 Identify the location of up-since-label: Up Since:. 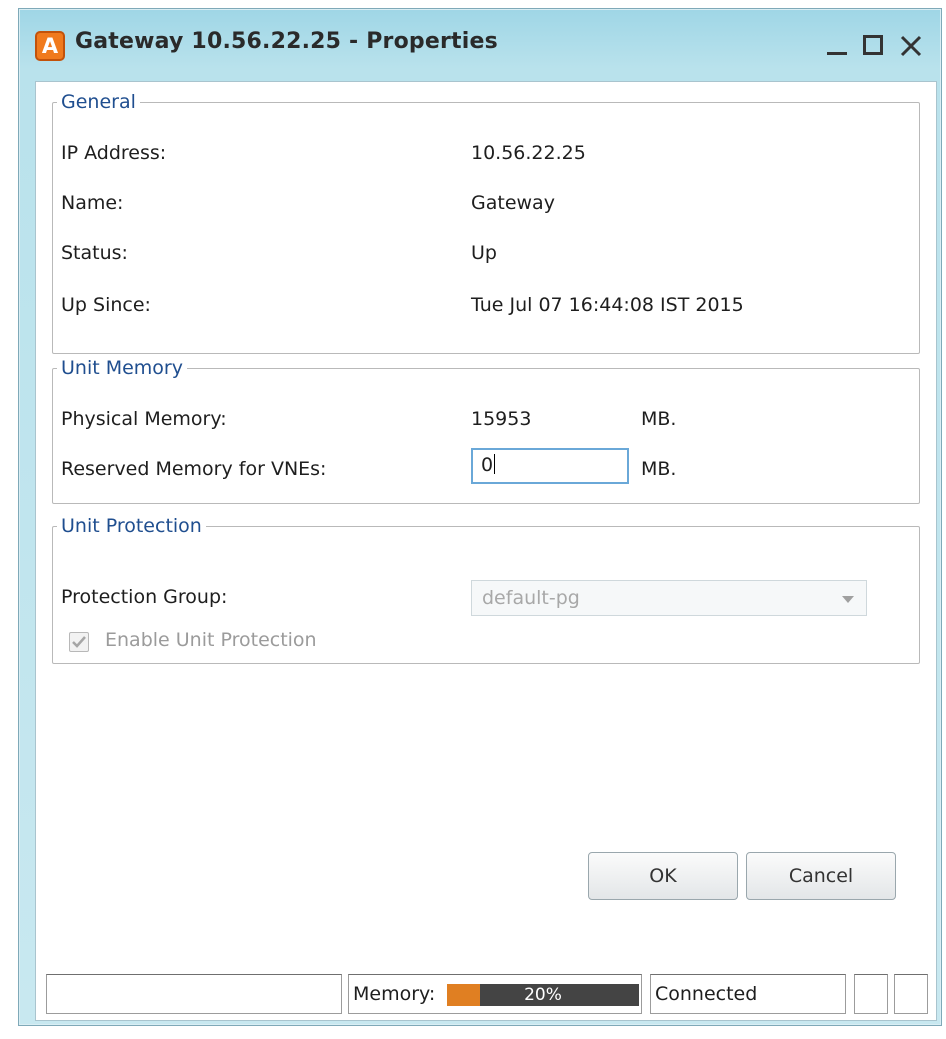
(106, 305).